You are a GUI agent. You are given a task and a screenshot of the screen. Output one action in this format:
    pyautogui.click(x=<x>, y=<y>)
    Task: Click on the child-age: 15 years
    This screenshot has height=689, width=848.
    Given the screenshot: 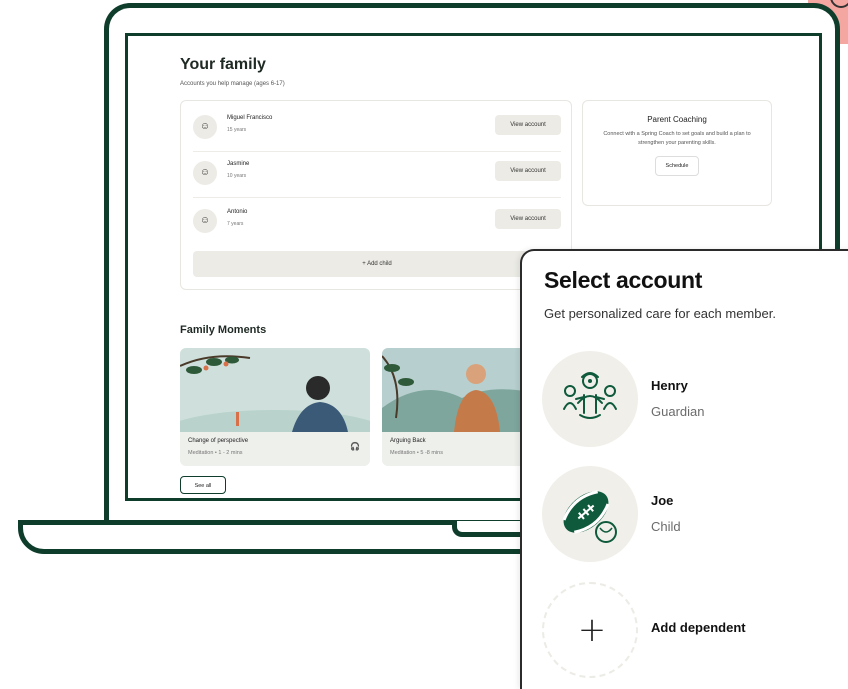 What is the action you would take?
    pyautogui.click(x=237, y=130)
    